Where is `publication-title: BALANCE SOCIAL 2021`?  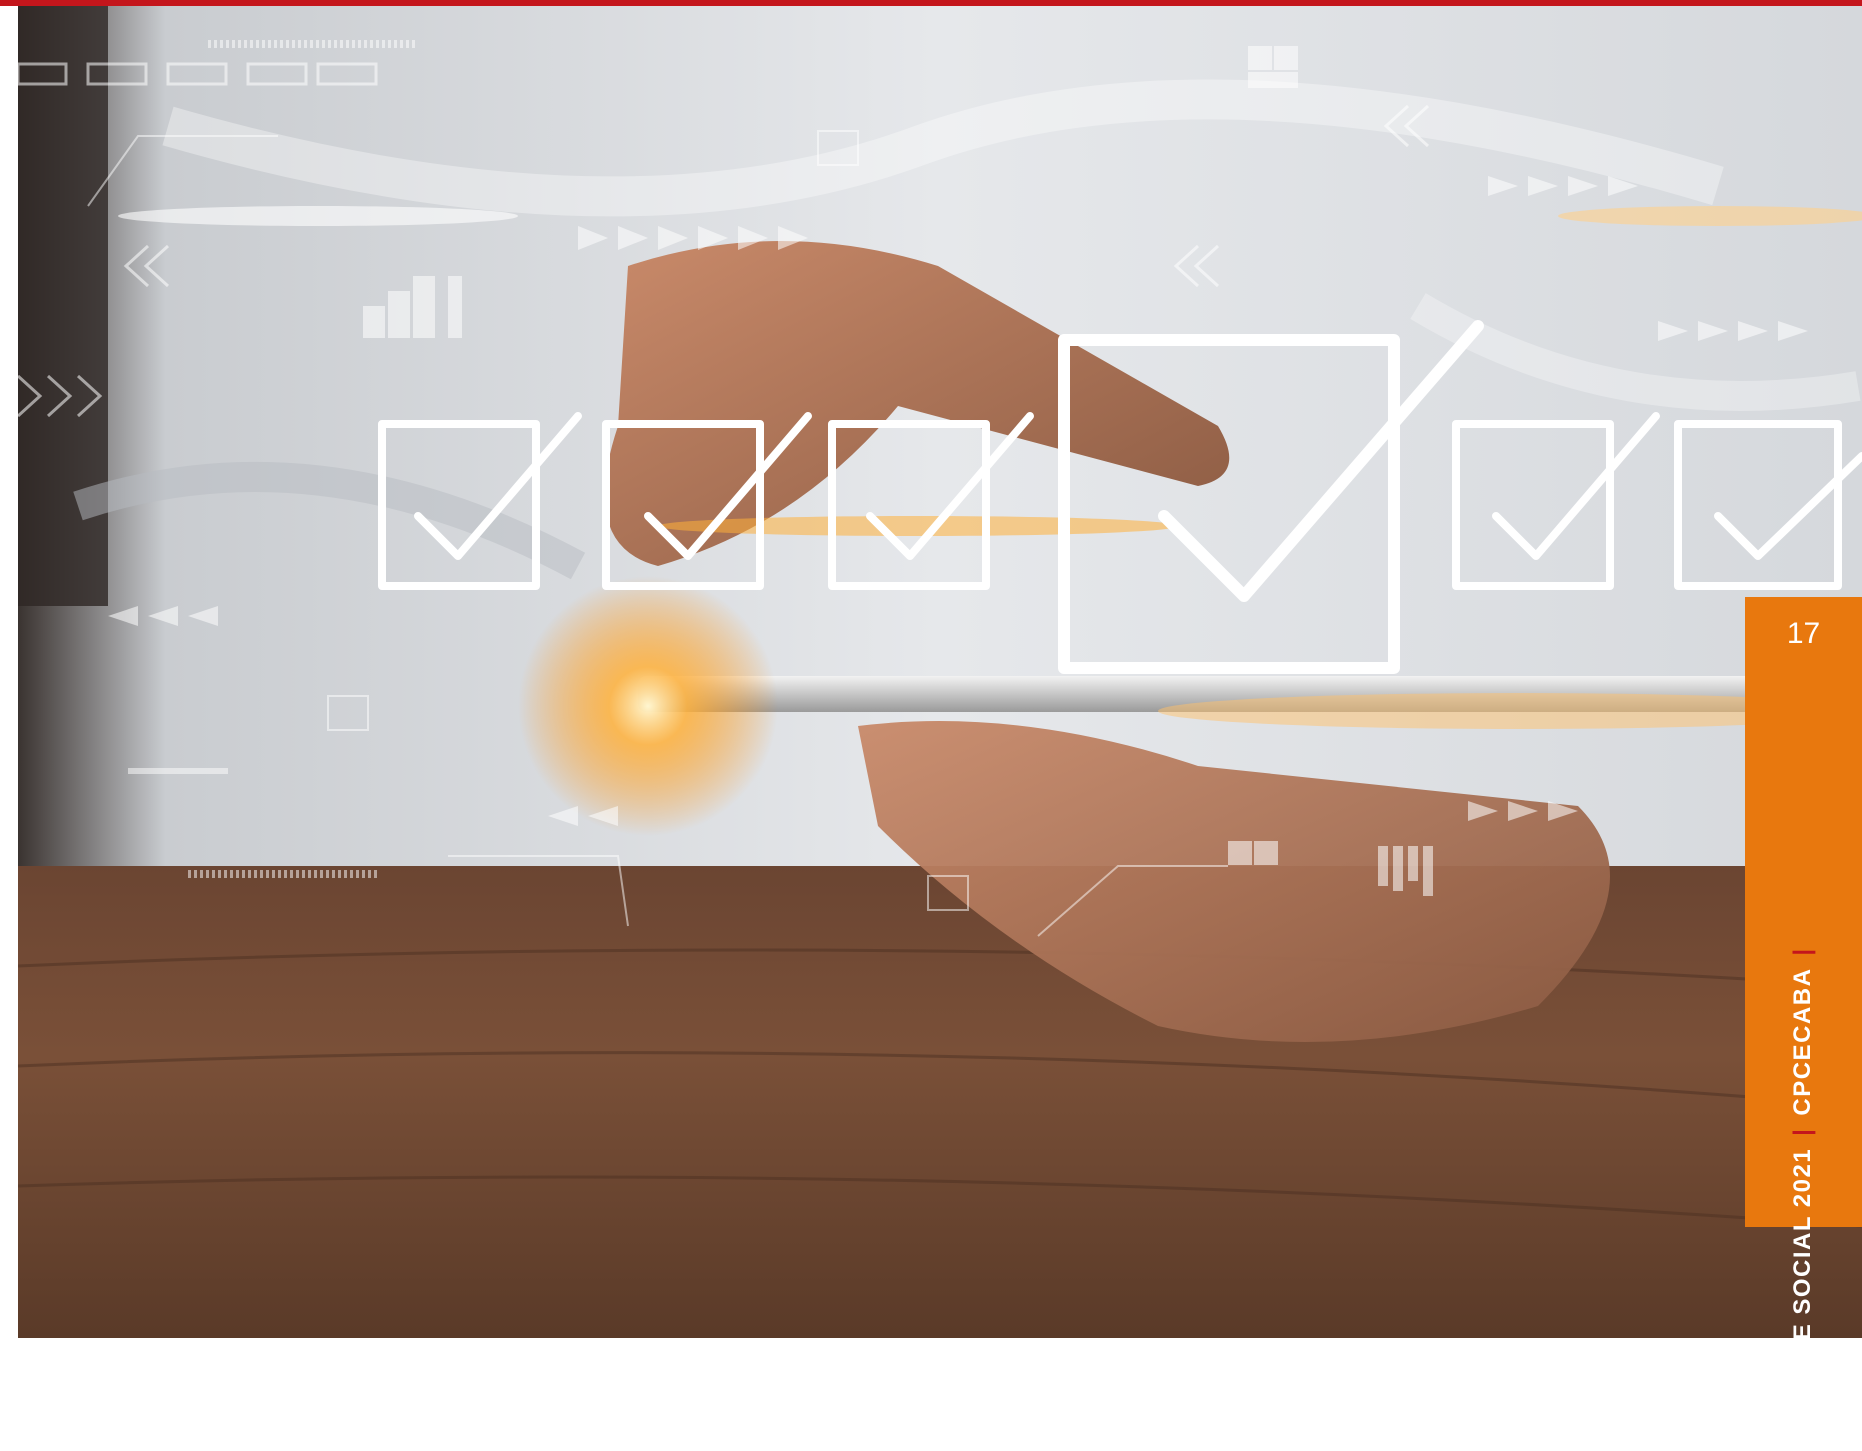 publication-title: BALANCE SOCIAL 2021 is located at coordinates (1802, 1299).